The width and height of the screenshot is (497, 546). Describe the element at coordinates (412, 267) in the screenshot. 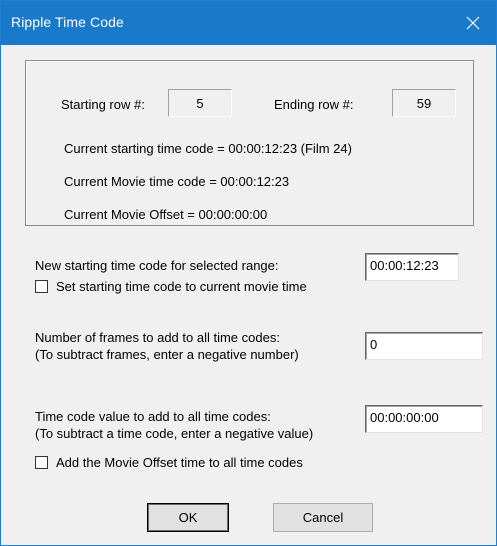

I see `new-start-timecode-input: 00:00:12:23` at that location.